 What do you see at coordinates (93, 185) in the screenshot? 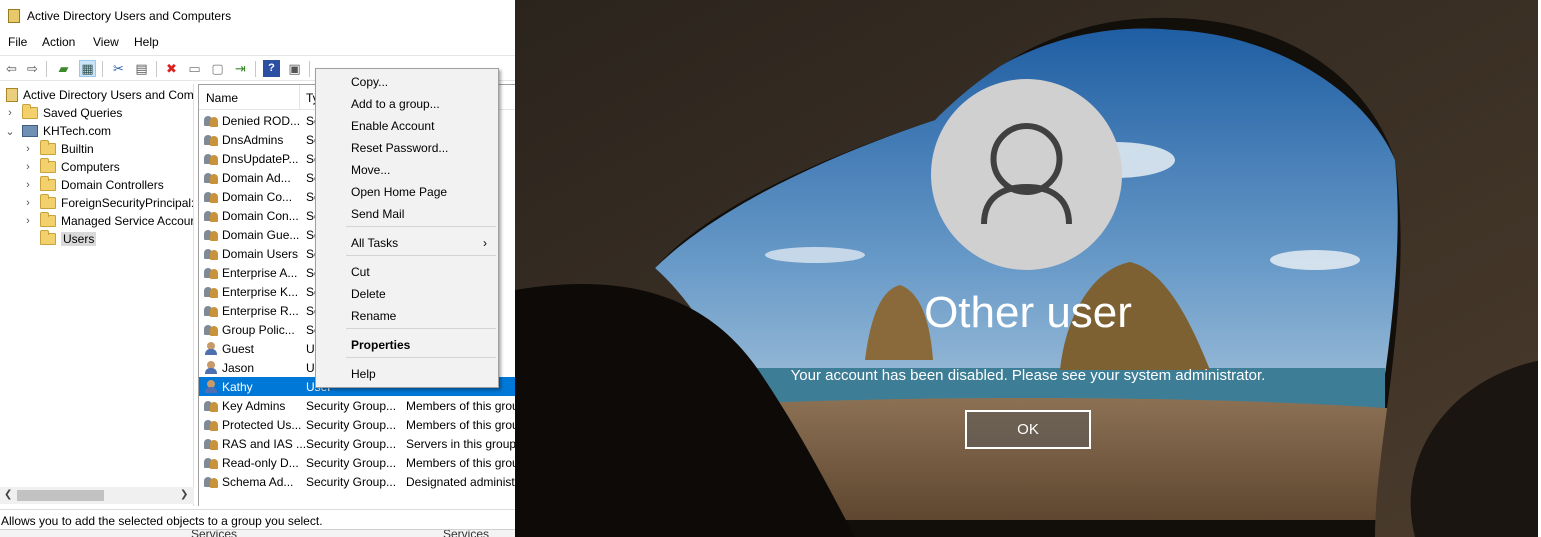
I see `tree-item-domain-controllers: › Domain Controllers` at bounding box center [93, 185].